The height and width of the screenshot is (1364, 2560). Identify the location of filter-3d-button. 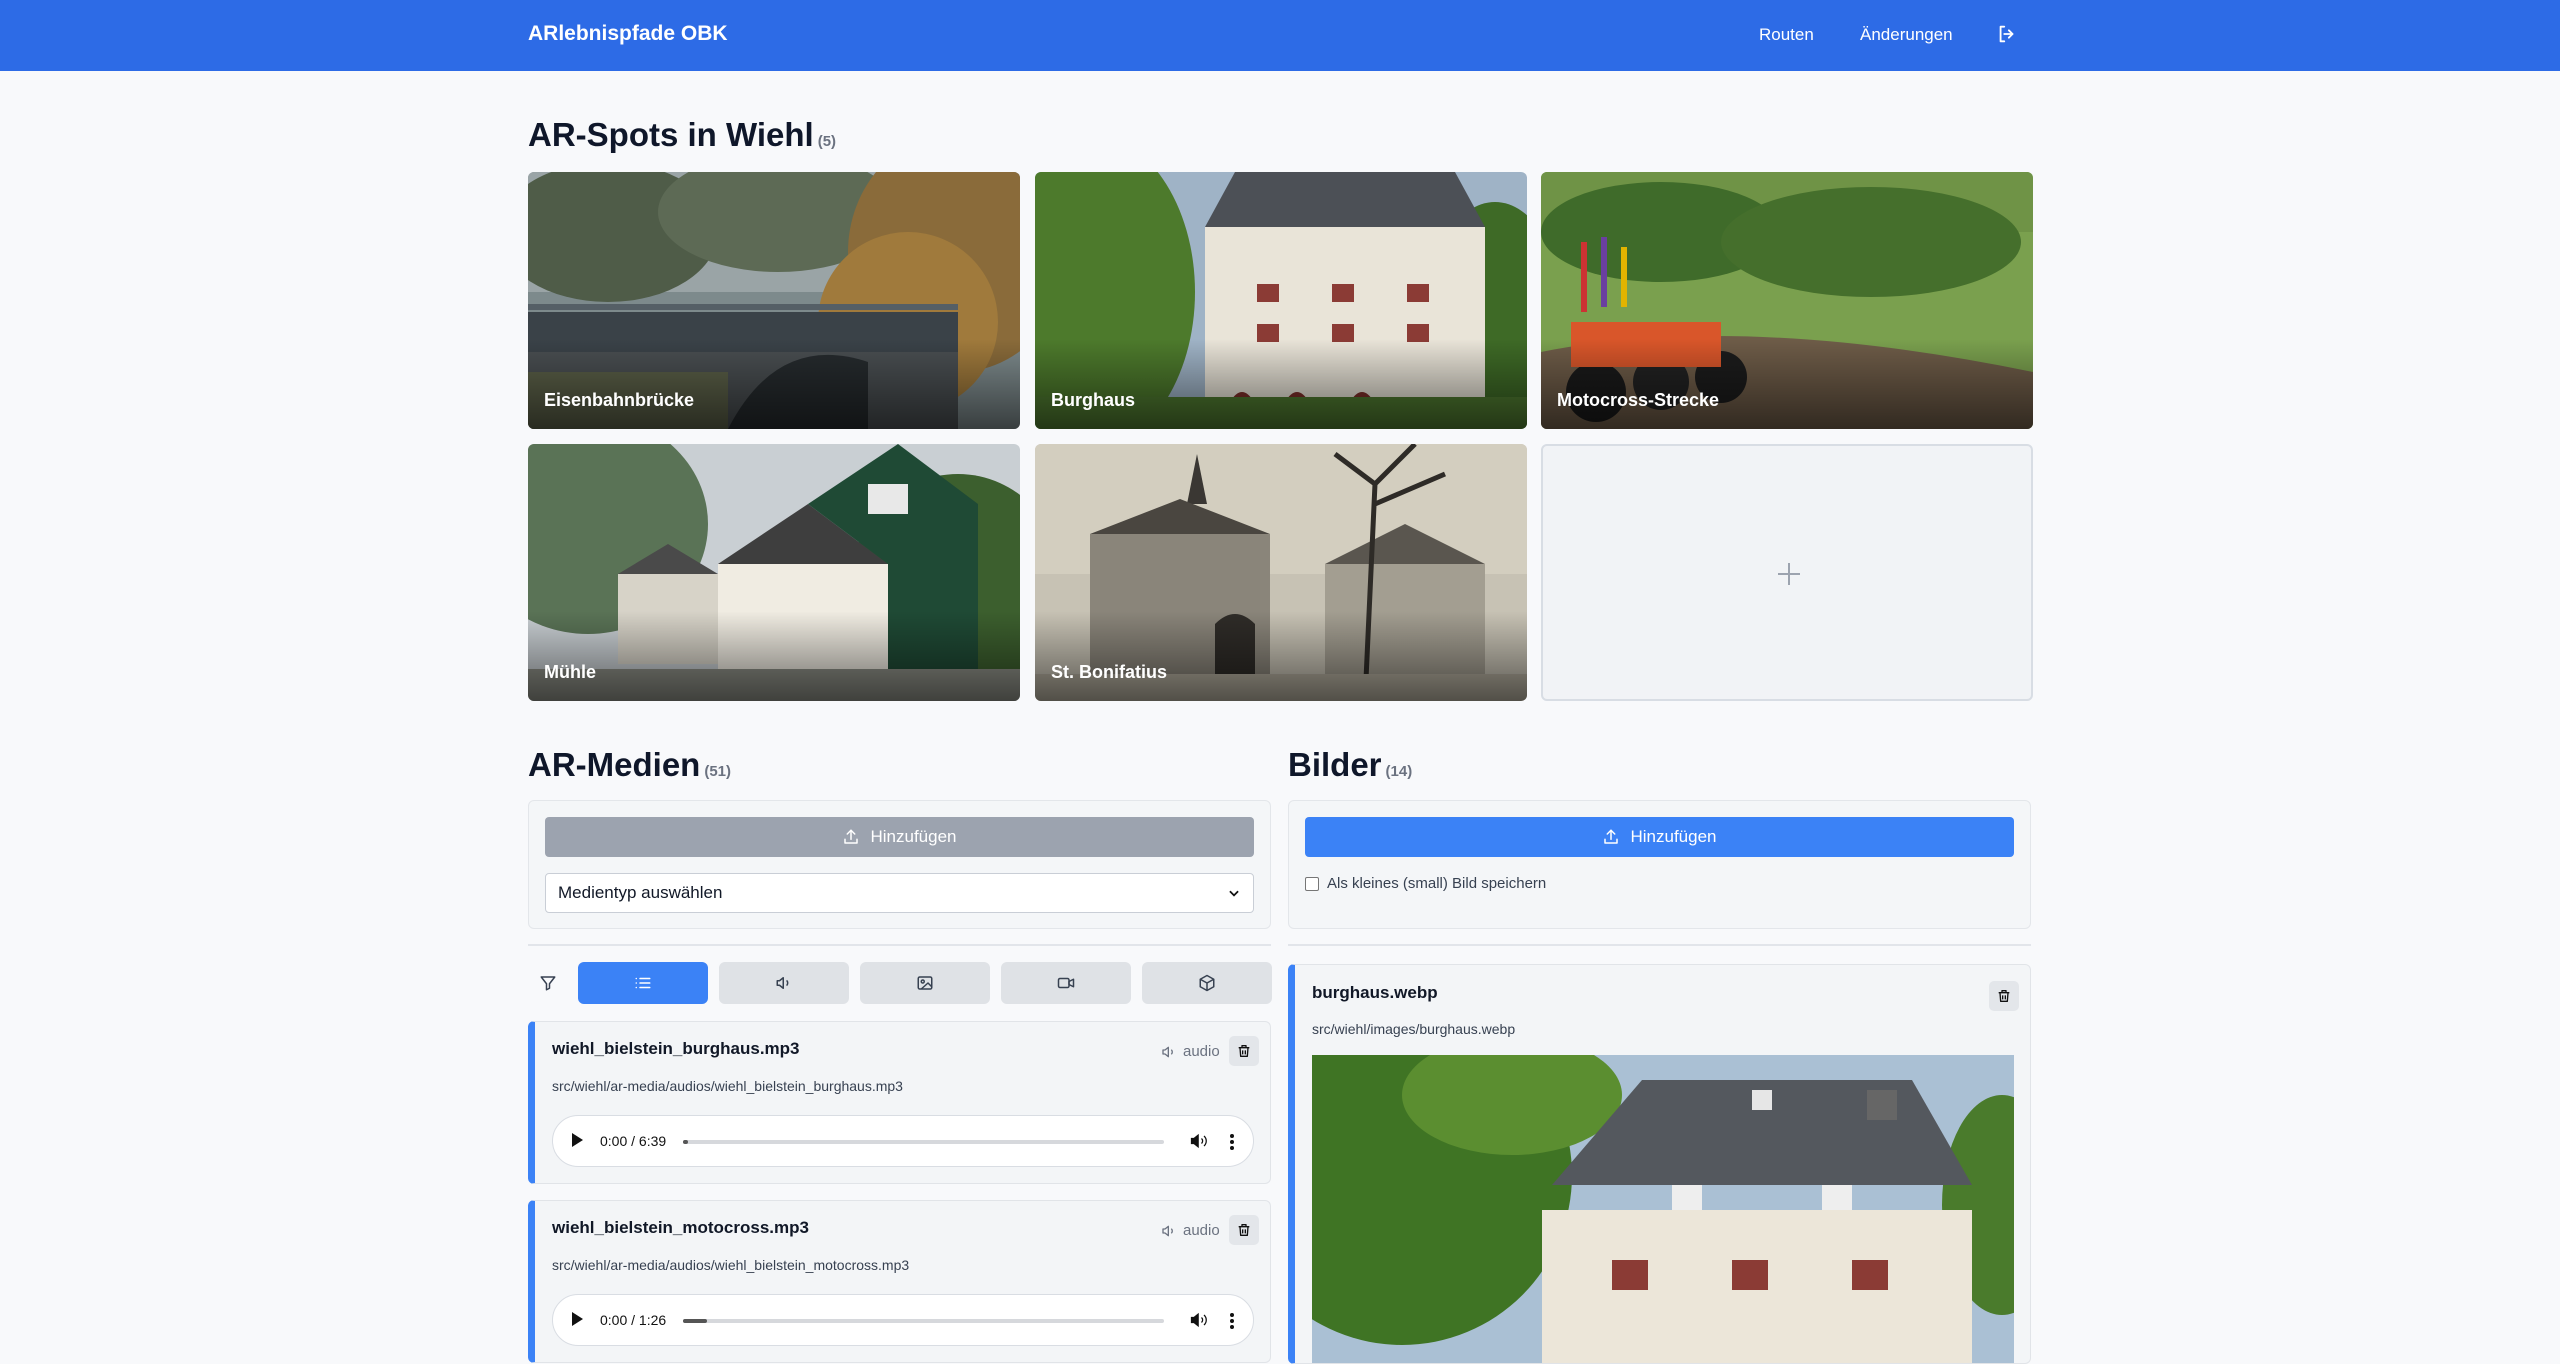
(1207, 983).